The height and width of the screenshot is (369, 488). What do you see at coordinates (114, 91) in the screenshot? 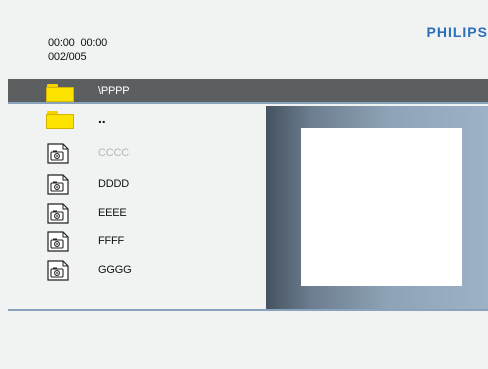
I see `current-path: \PPPP` at bounding box center [114, 91].